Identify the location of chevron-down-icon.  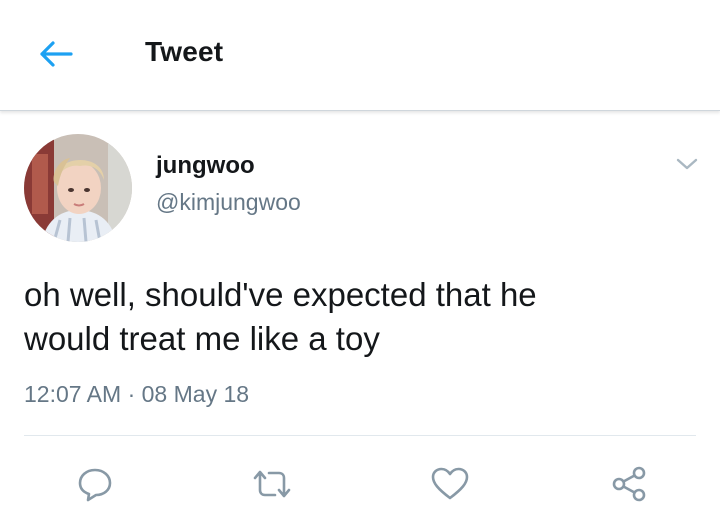
(687, 164).